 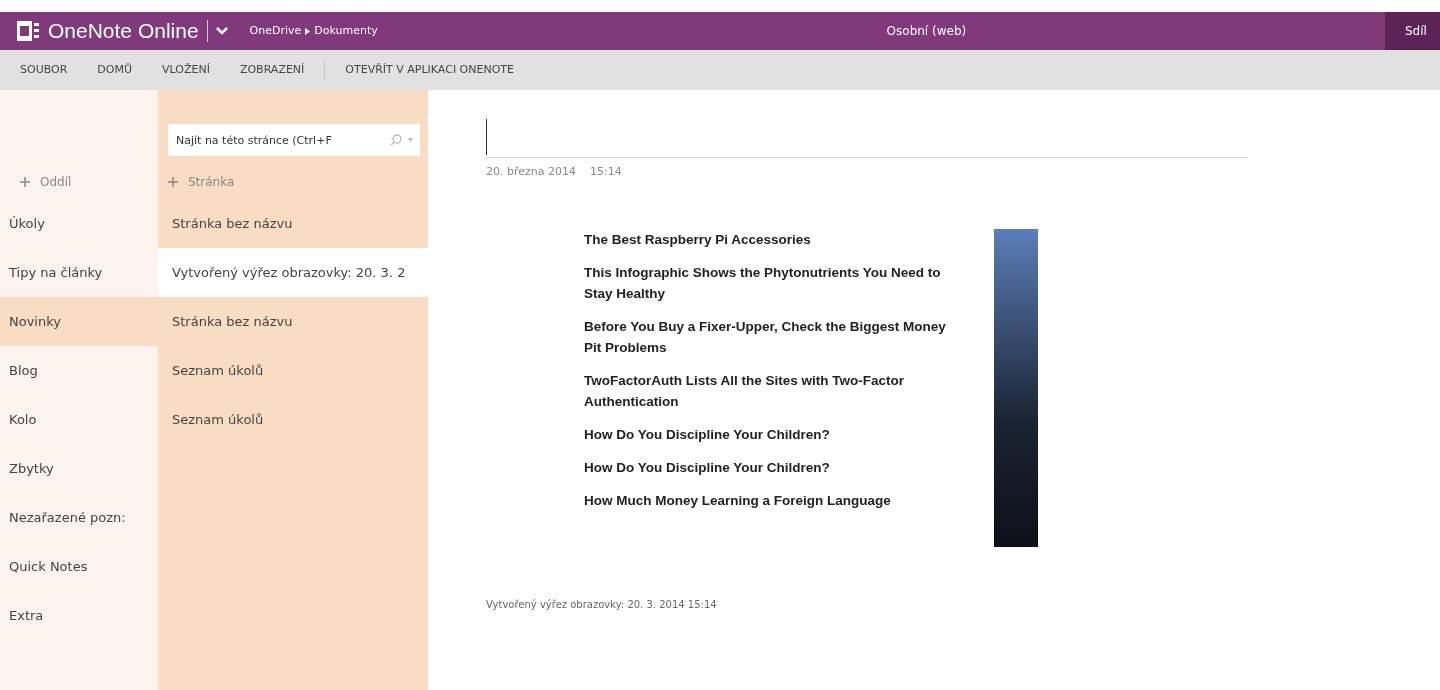 I want to click on breadcrumb-arrow-icon, so click(x=308, y=31).